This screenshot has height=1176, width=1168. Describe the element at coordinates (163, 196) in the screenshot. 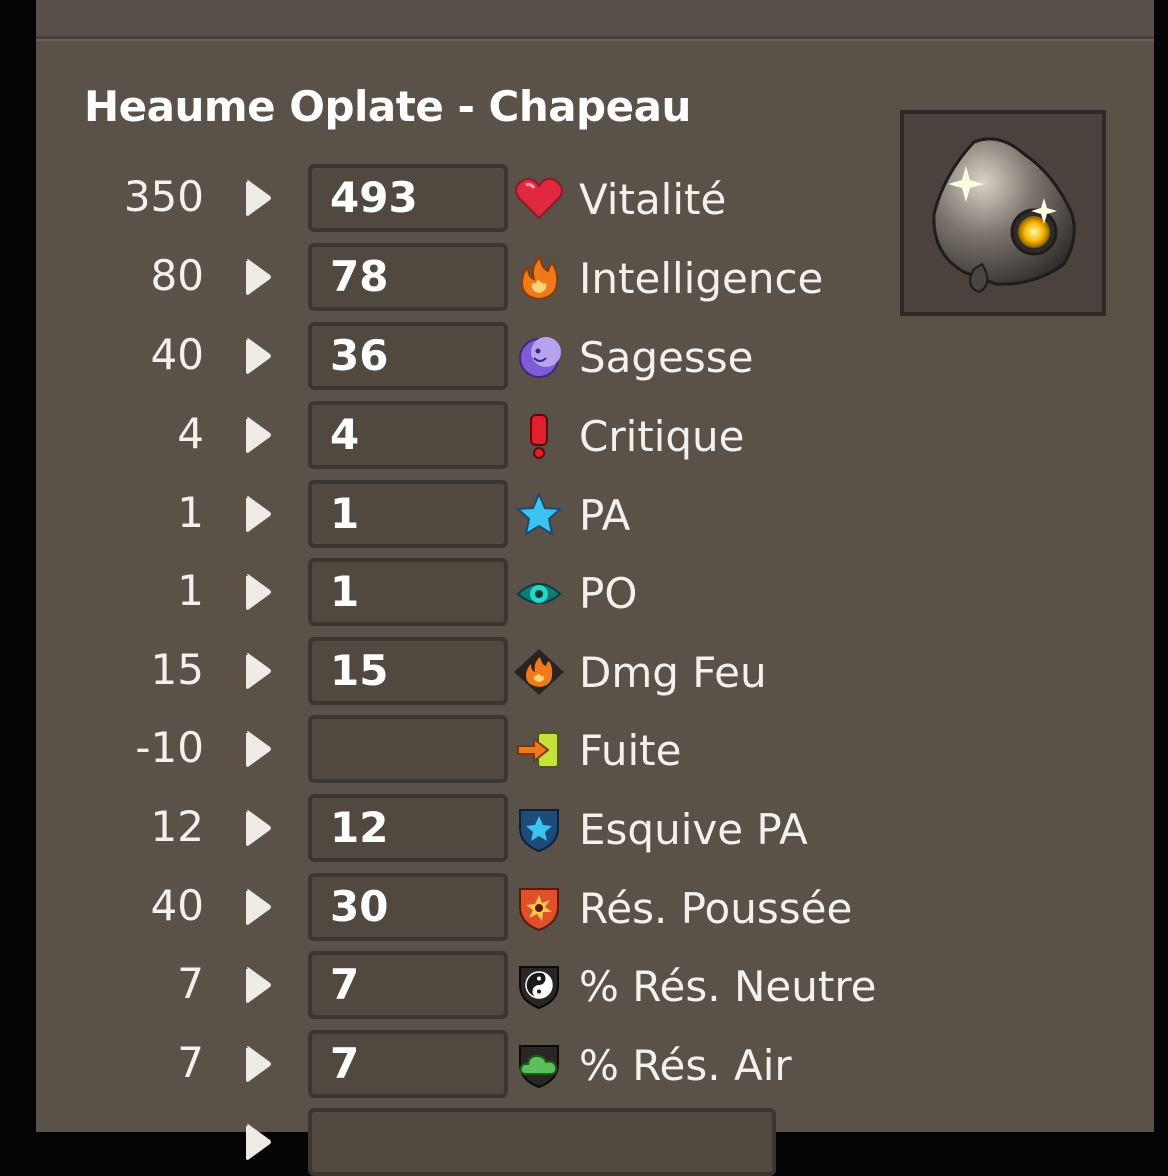

I see `stat-base-value: 350` at that location.